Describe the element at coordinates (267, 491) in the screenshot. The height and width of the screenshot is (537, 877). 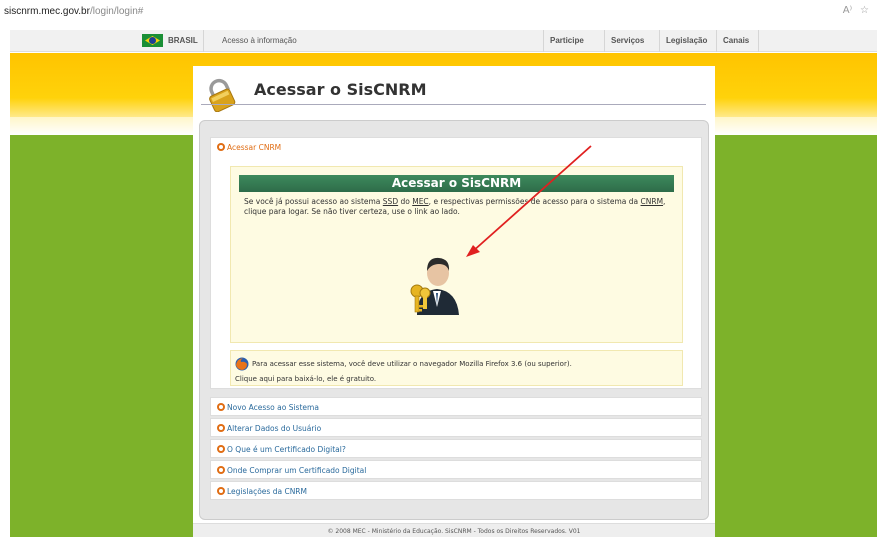
I see `accordion-item-label: Legislações da CNRM` at that location.